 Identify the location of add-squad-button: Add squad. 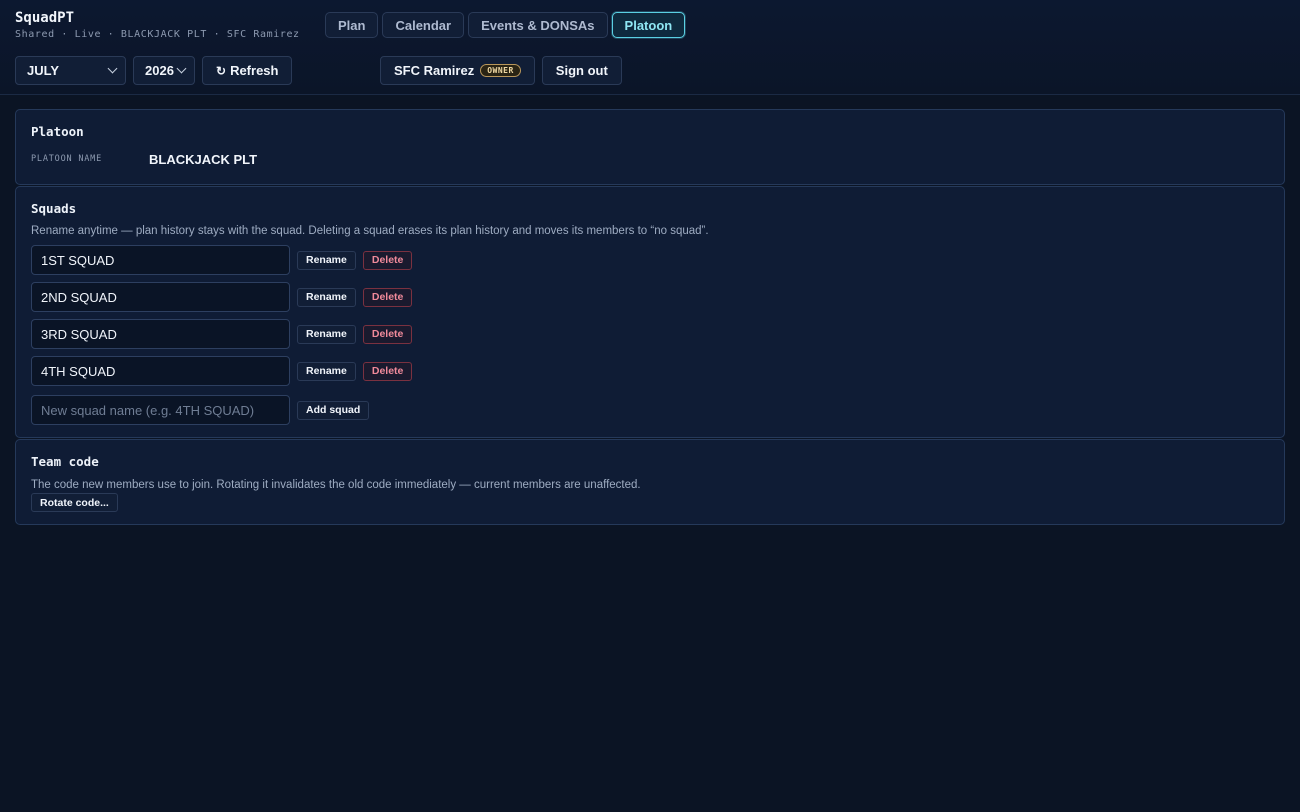
(333, 410).